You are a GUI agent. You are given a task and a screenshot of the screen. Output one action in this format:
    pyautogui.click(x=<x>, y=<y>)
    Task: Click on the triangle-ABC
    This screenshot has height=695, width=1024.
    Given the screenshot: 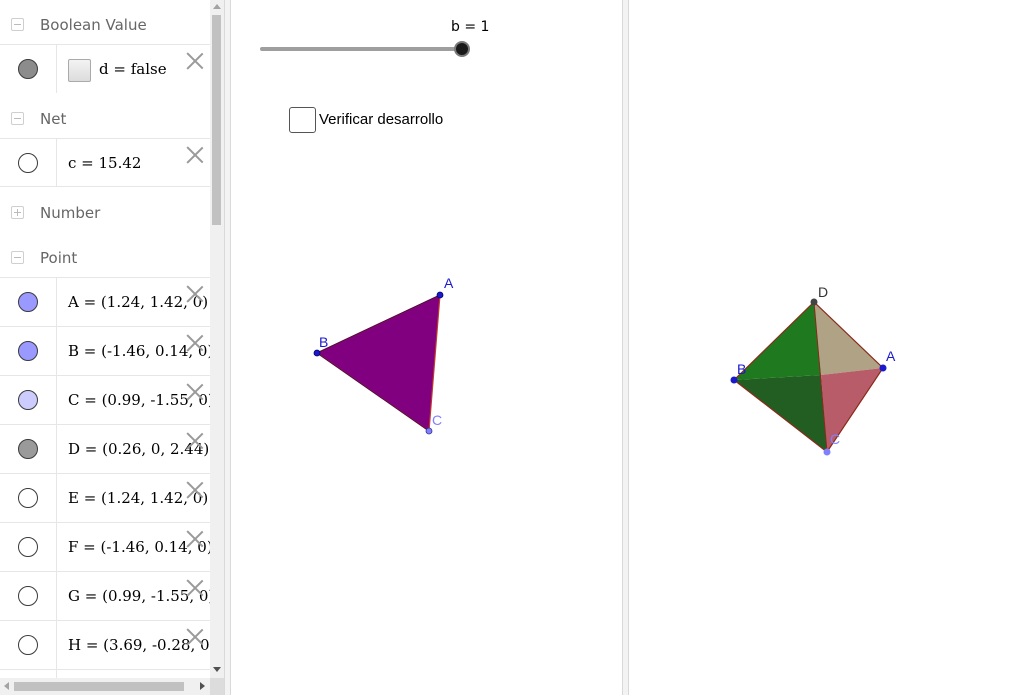 What is the action you would take?
    pyautogui.click(x=378, y=363)
    